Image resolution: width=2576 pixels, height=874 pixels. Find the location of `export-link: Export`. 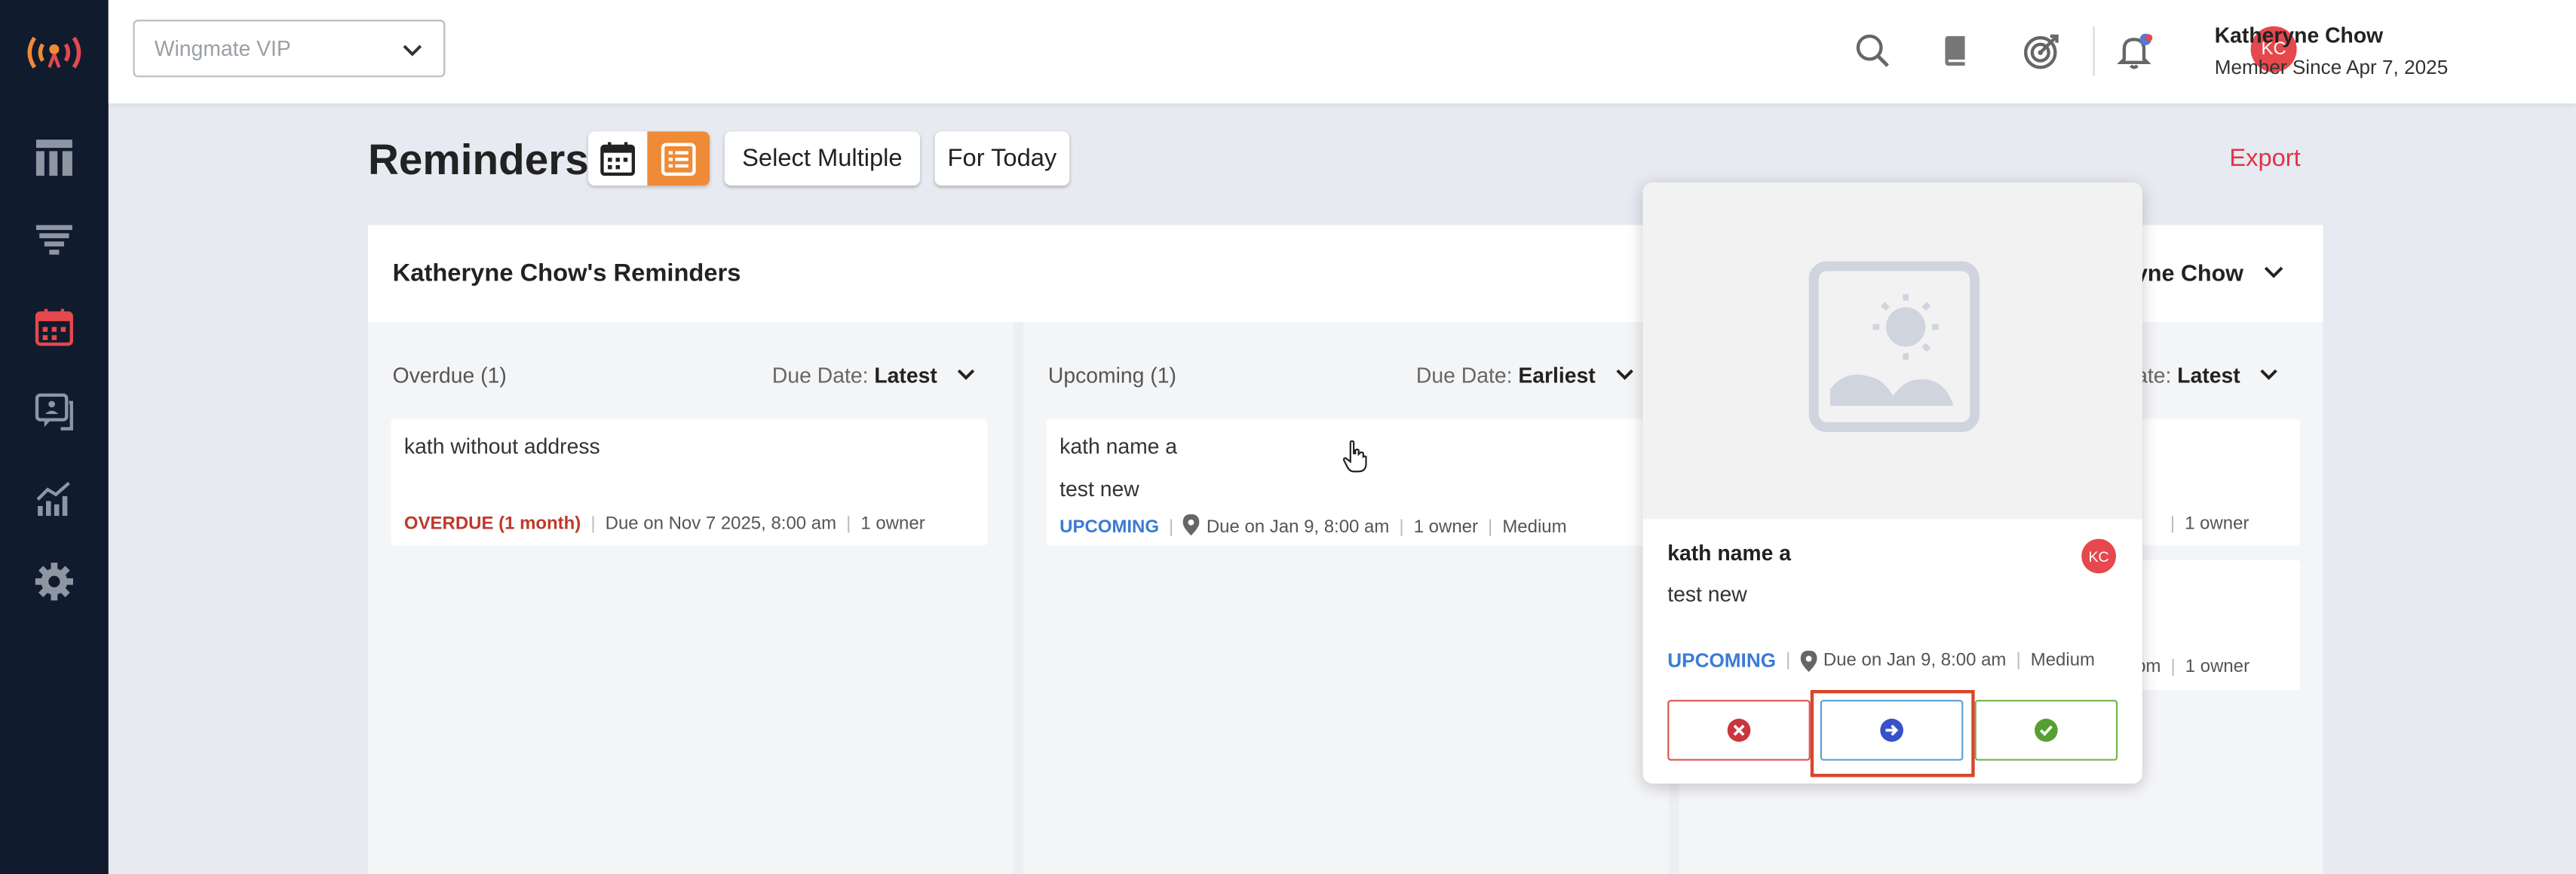

export-link: Export is located at coordinates (2264, 159).